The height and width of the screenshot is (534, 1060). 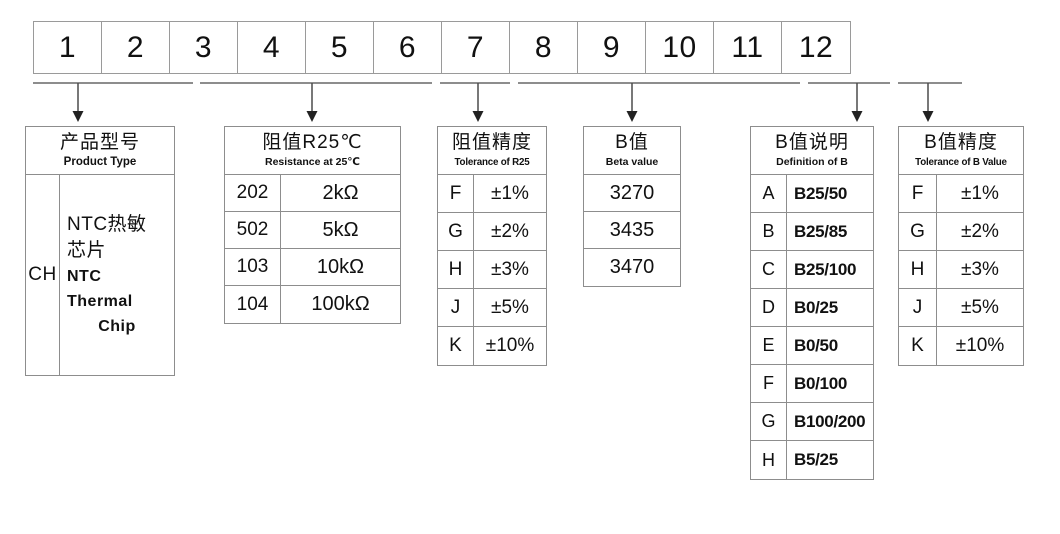 I want to click on definition_b-code: D, so click(x=769, y=307).